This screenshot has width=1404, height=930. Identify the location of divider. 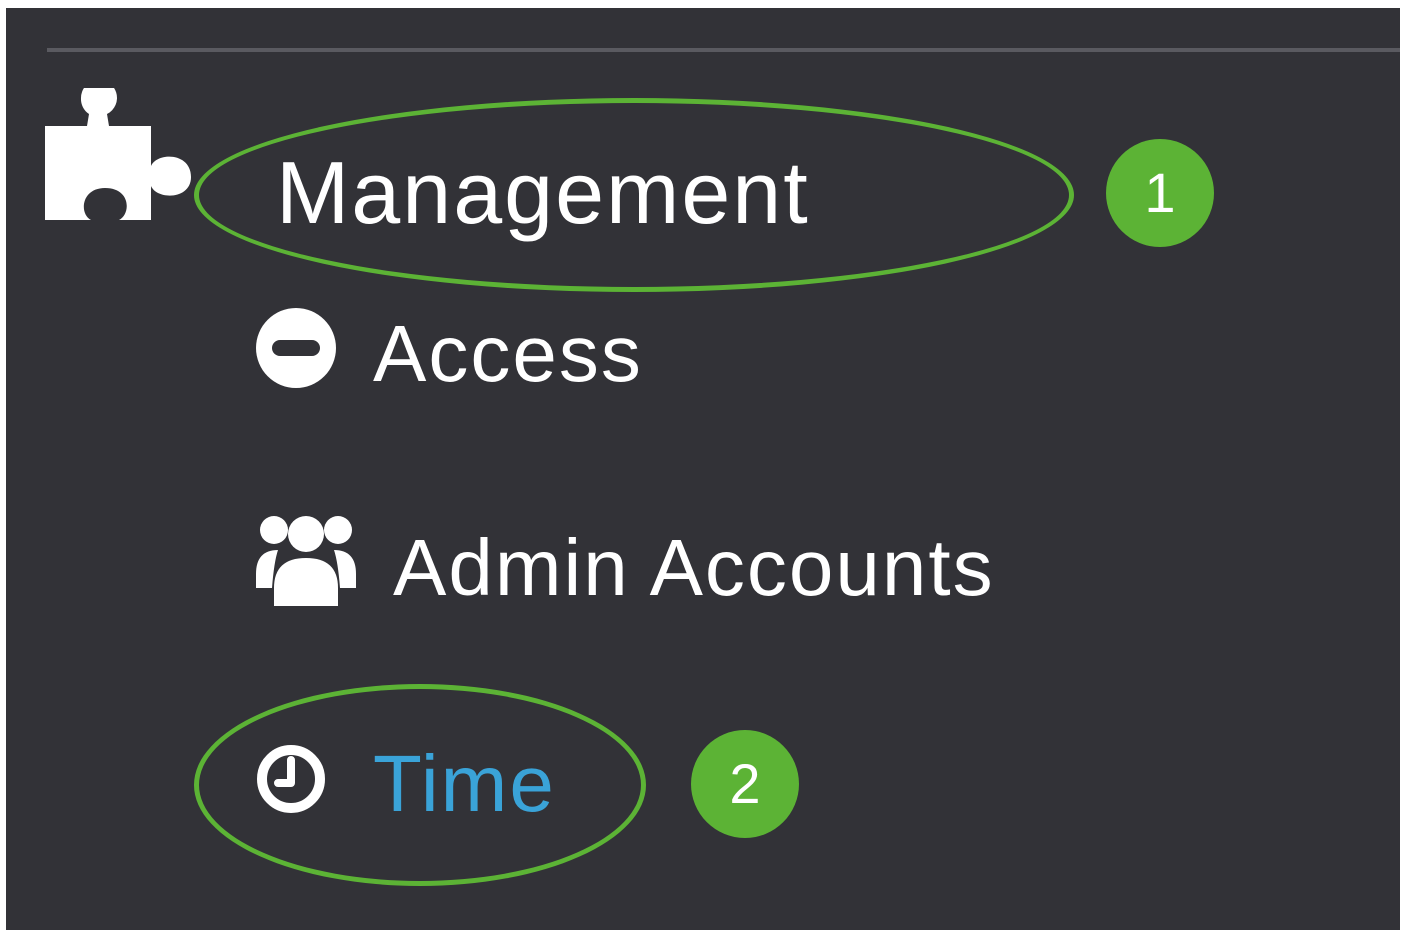
(723, 50).